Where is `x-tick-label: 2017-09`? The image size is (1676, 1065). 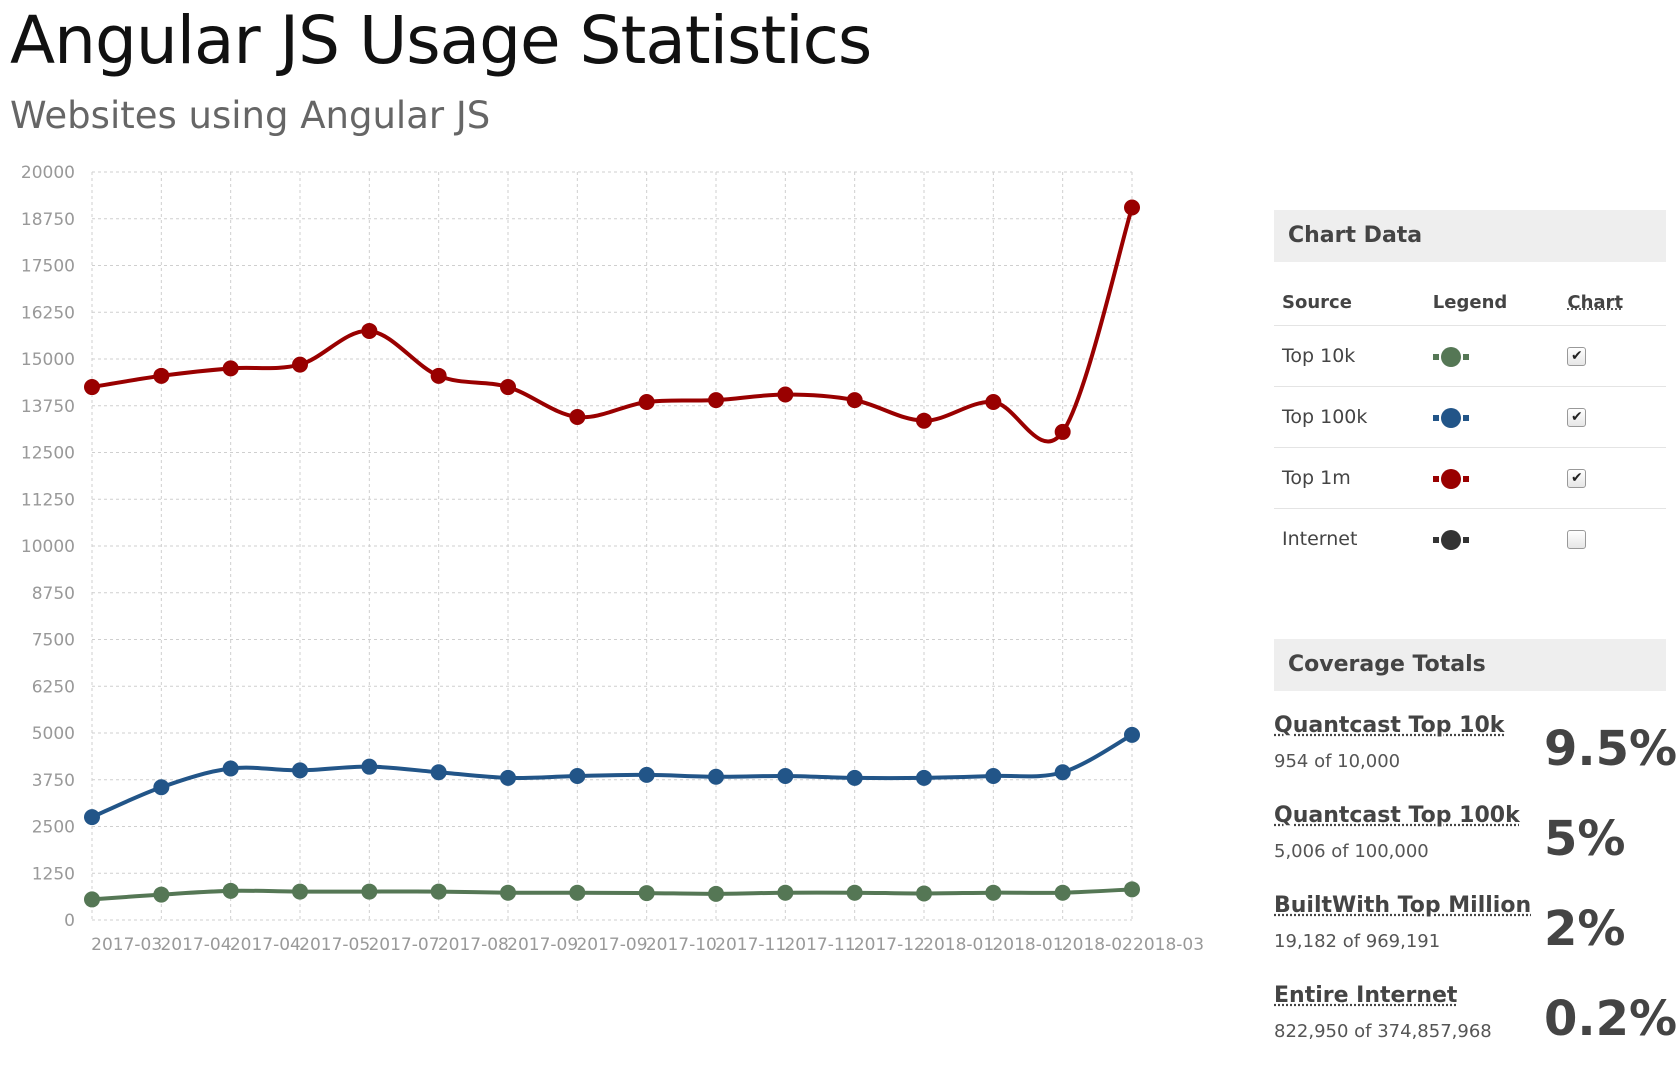
x-tick-label: 2017-09 is located at coordinates (542, 945).